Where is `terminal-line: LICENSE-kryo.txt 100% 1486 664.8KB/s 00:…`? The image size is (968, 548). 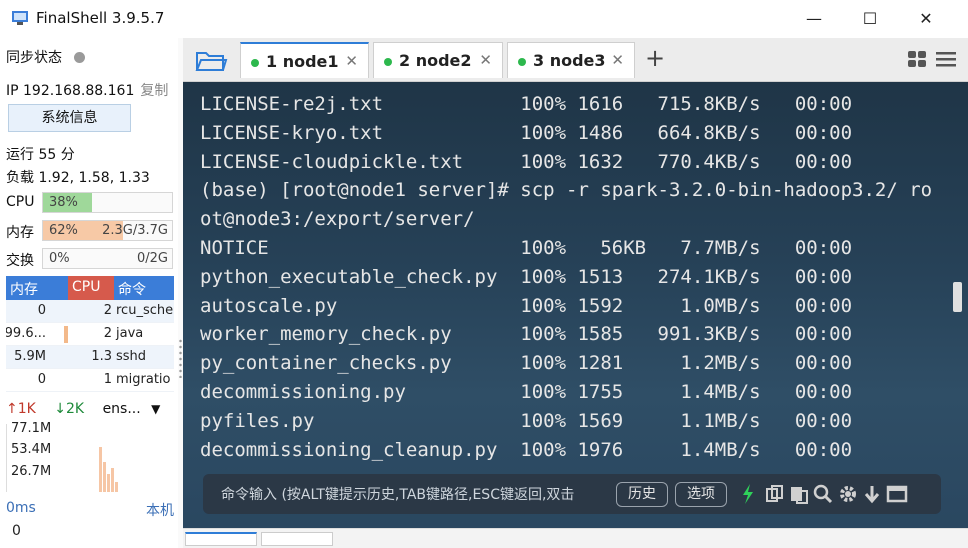
terminal-line: LICENSE-kryo.txt 100% 1486 664.8KB/s 00:… is located at coordinates (526, 132).